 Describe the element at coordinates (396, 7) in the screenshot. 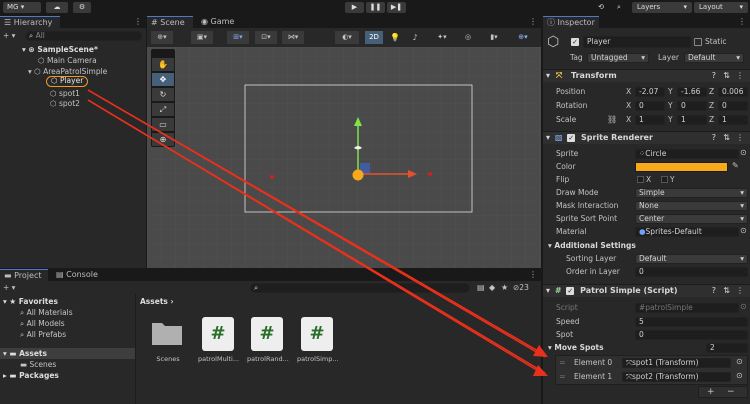

I see `step-button: ▶❚` at that location.